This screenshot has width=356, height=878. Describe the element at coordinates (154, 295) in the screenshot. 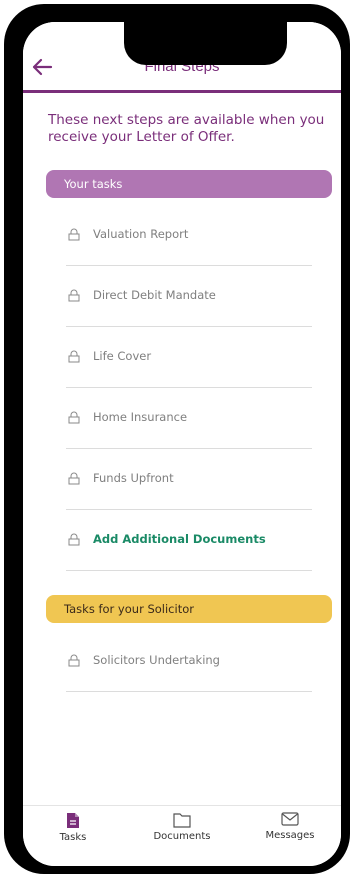

I see `task-label: Direct Debit Mandate` at that location.